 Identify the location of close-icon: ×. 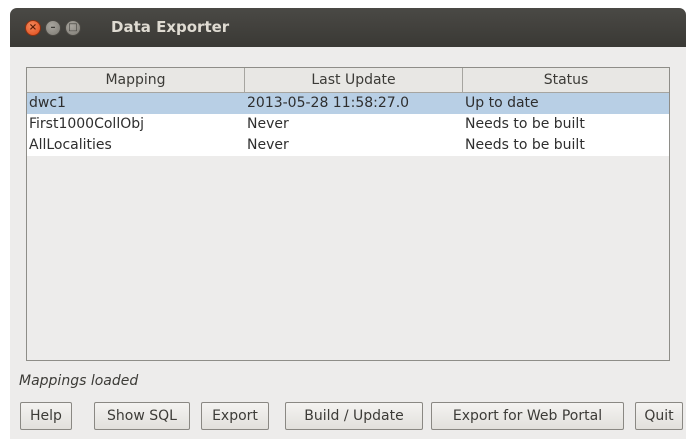
(33, 27).